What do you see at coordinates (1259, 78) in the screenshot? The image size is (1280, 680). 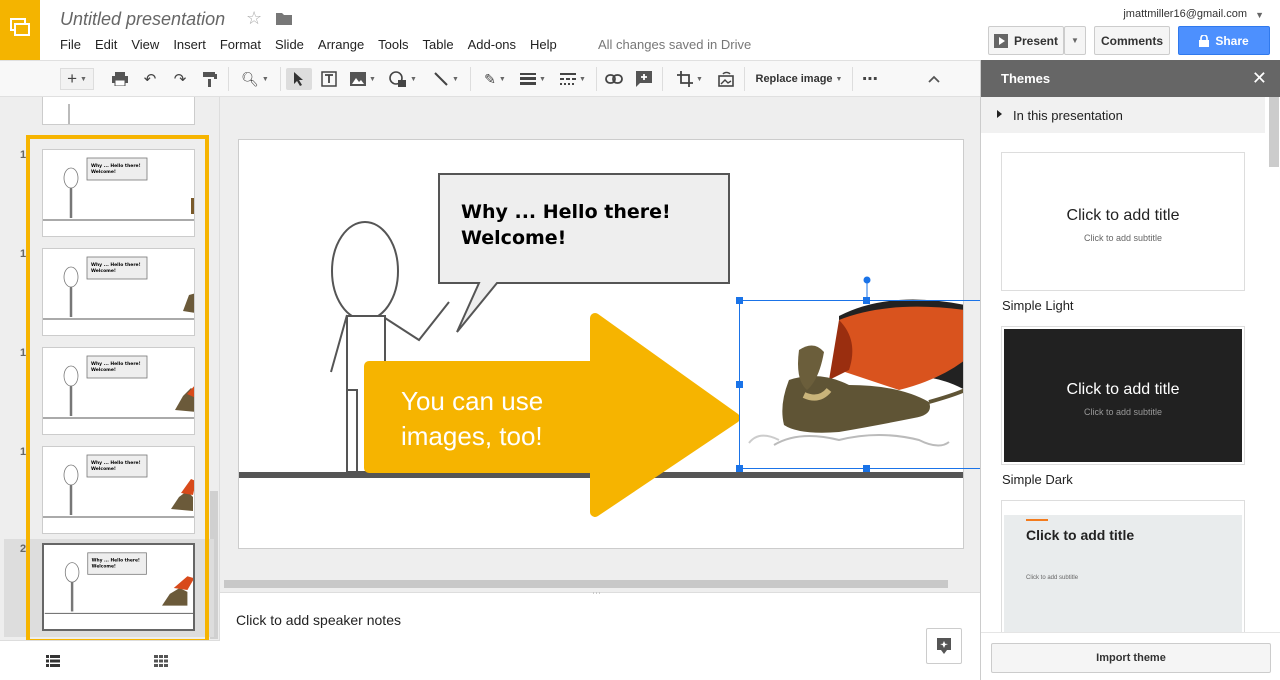 I see `close-icon: ✕` at bounding box center [1259, 78].